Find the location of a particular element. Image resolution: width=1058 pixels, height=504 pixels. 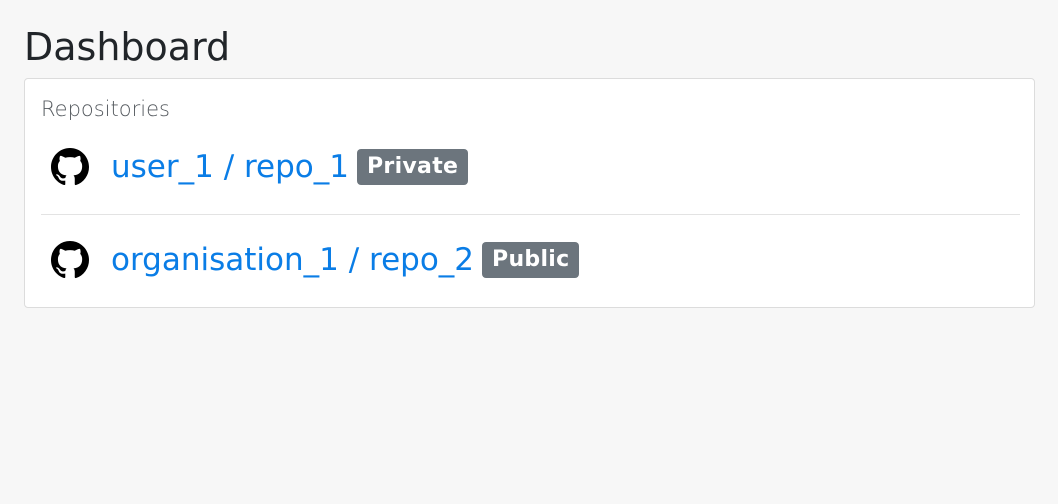

repo-list-item: user_1 / repo_1 Private is located at coordinates (529, 167).